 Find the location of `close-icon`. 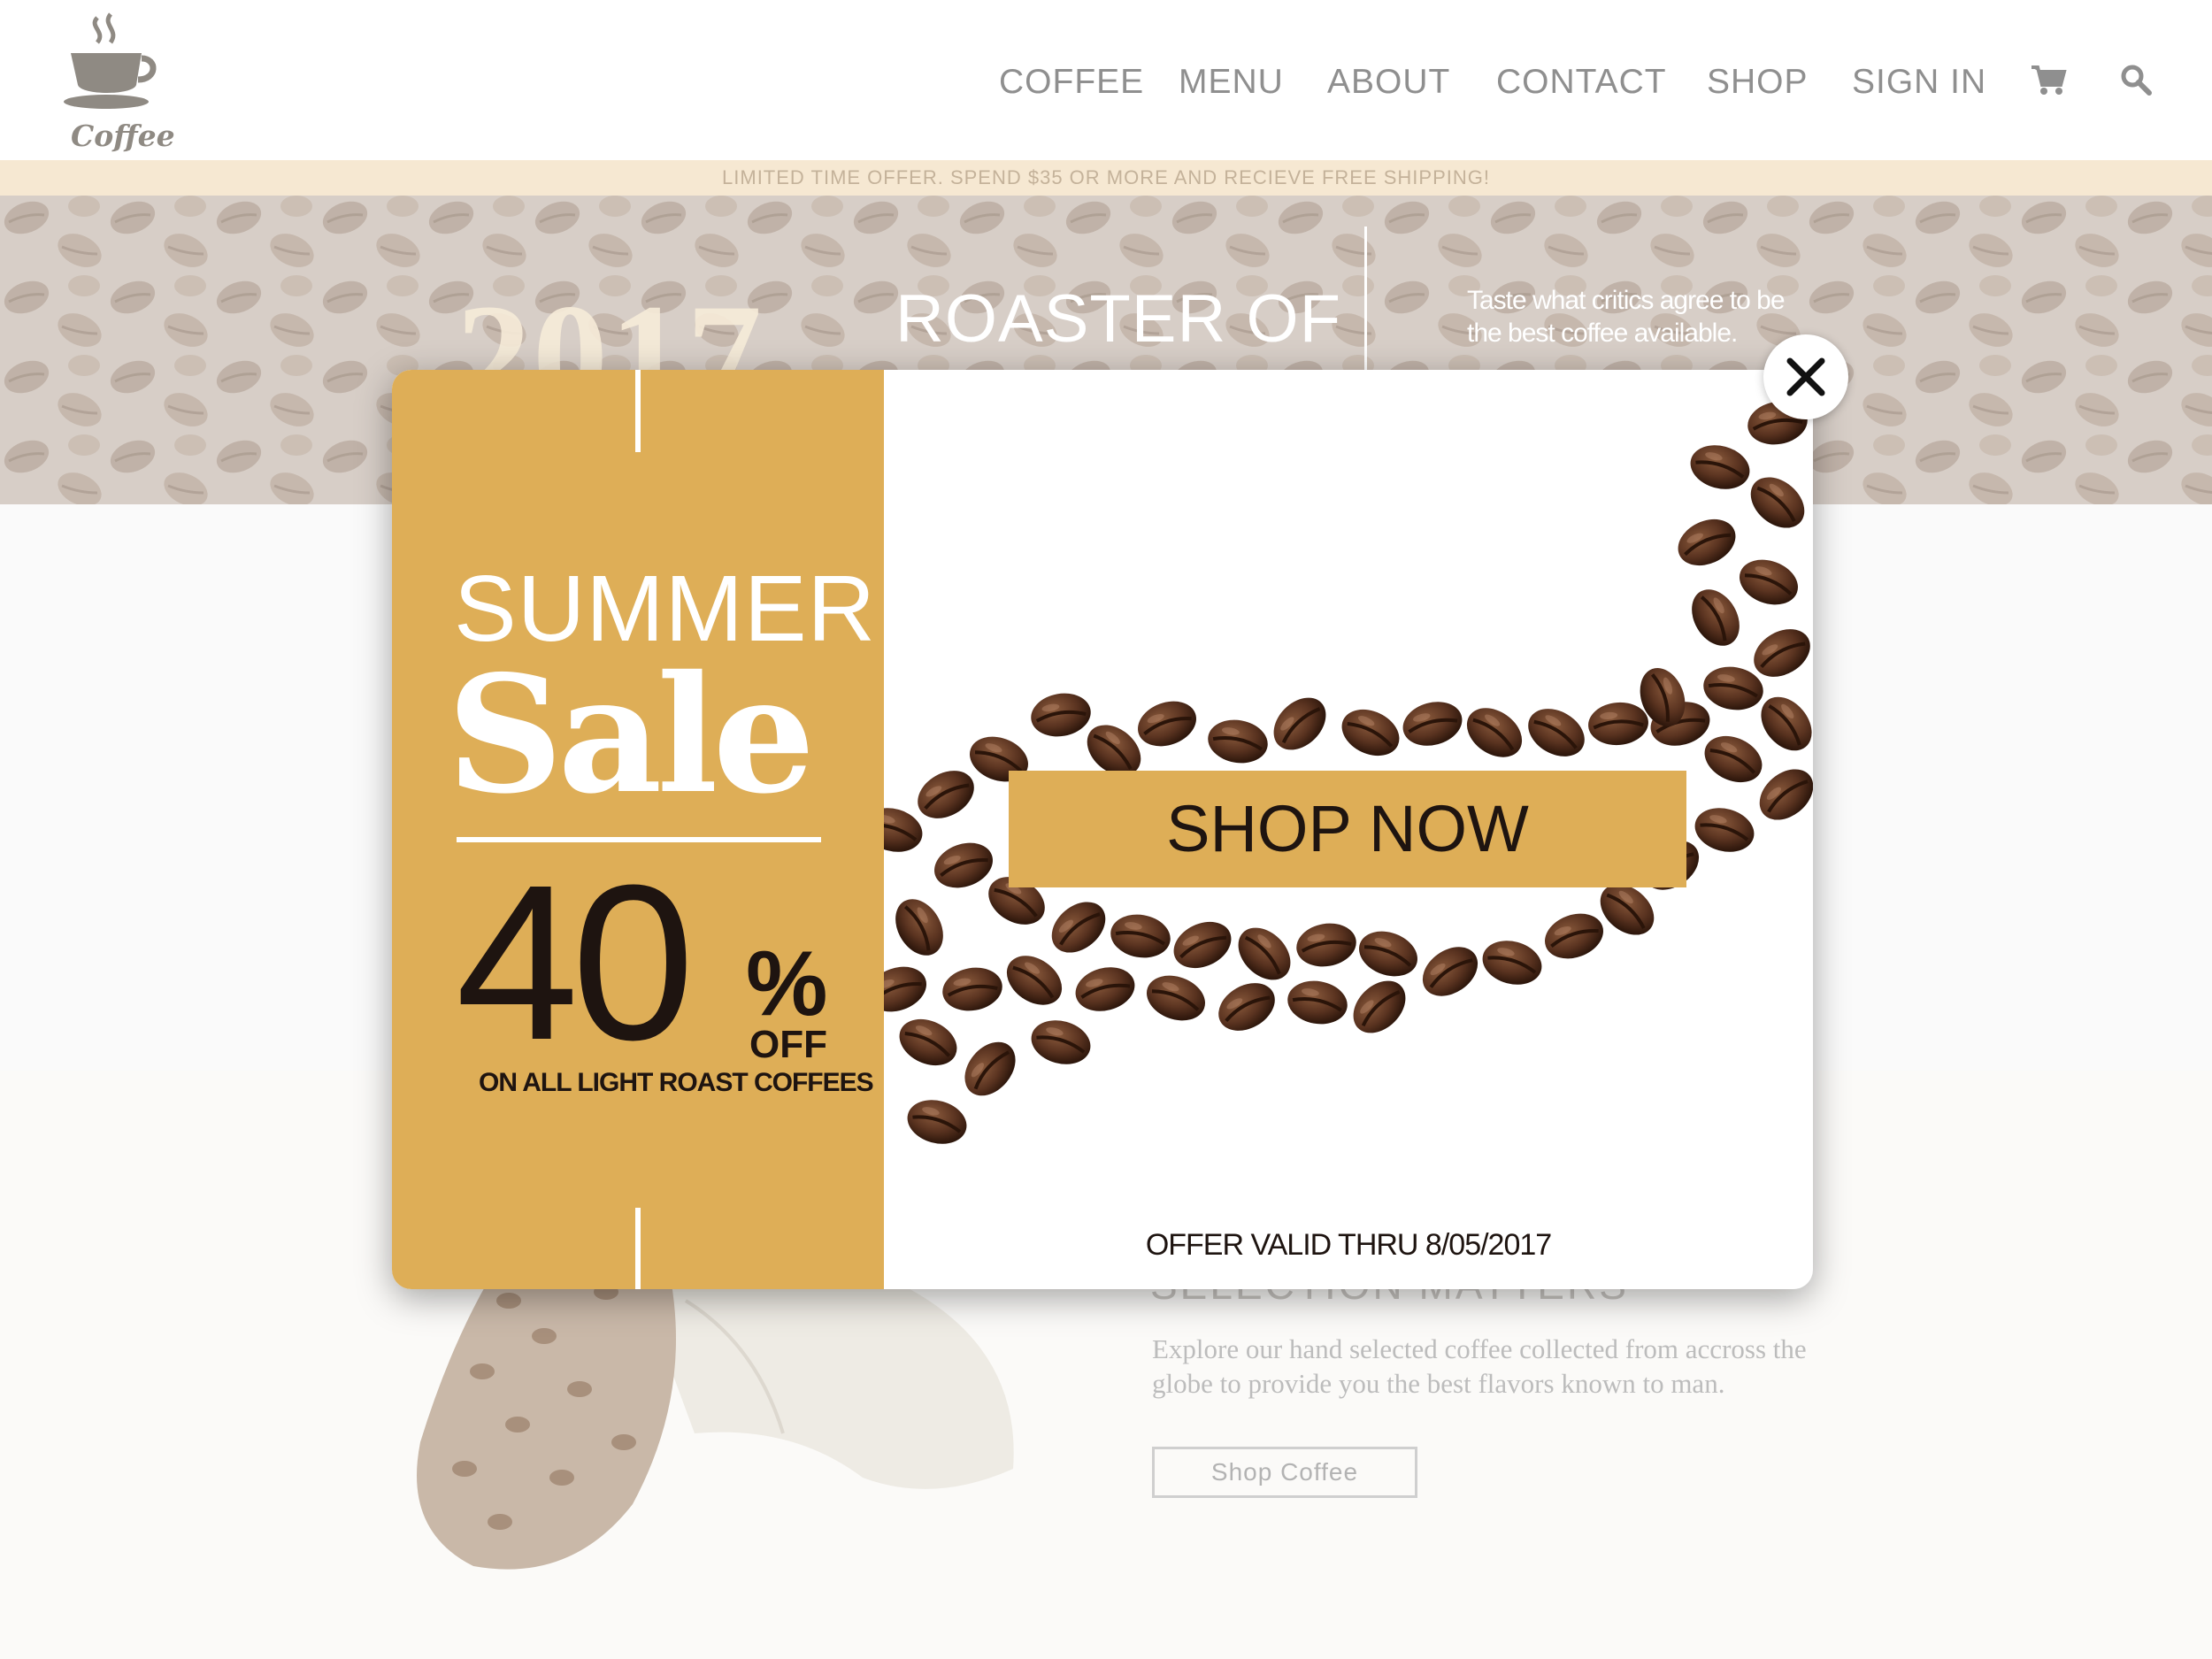

close-icon is located at coordinates (1806, 377).